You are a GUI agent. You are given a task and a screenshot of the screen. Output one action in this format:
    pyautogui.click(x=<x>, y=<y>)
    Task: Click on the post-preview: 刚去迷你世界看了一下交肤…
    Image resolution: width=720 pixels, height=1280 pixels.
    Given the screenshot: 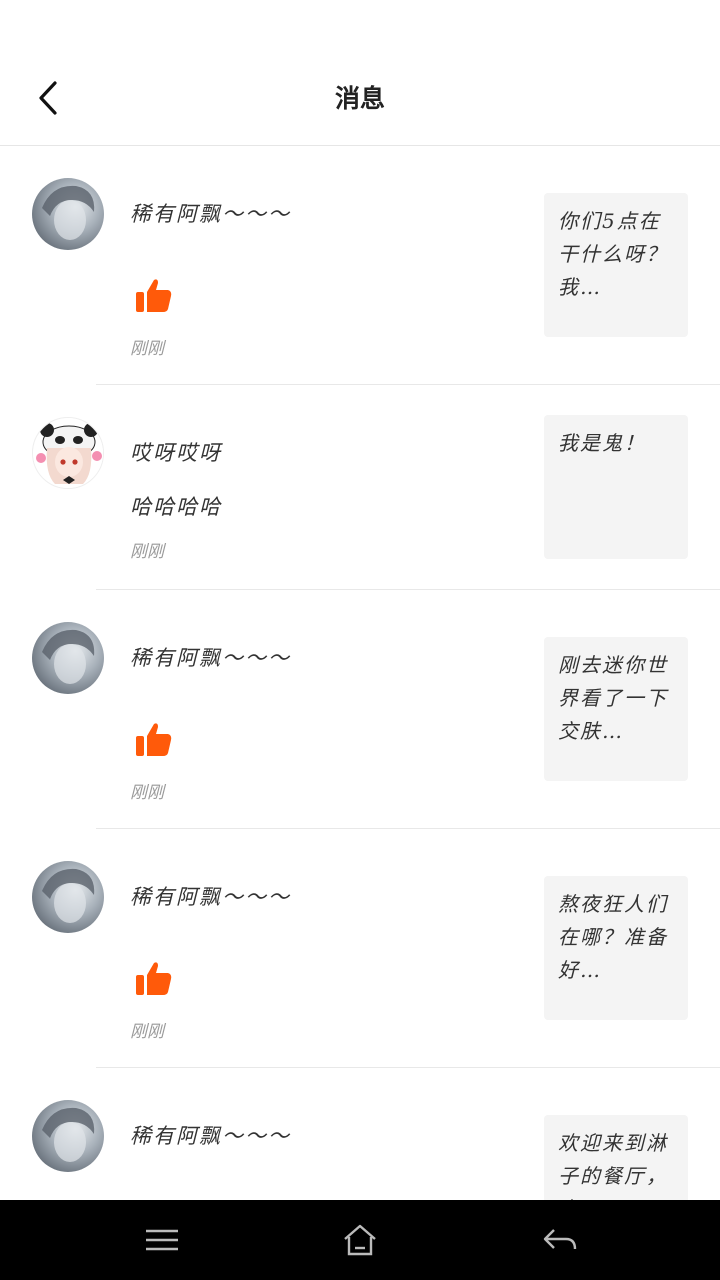 What is the action you would take?
    pyautogui.click(x=616, y=709)
    